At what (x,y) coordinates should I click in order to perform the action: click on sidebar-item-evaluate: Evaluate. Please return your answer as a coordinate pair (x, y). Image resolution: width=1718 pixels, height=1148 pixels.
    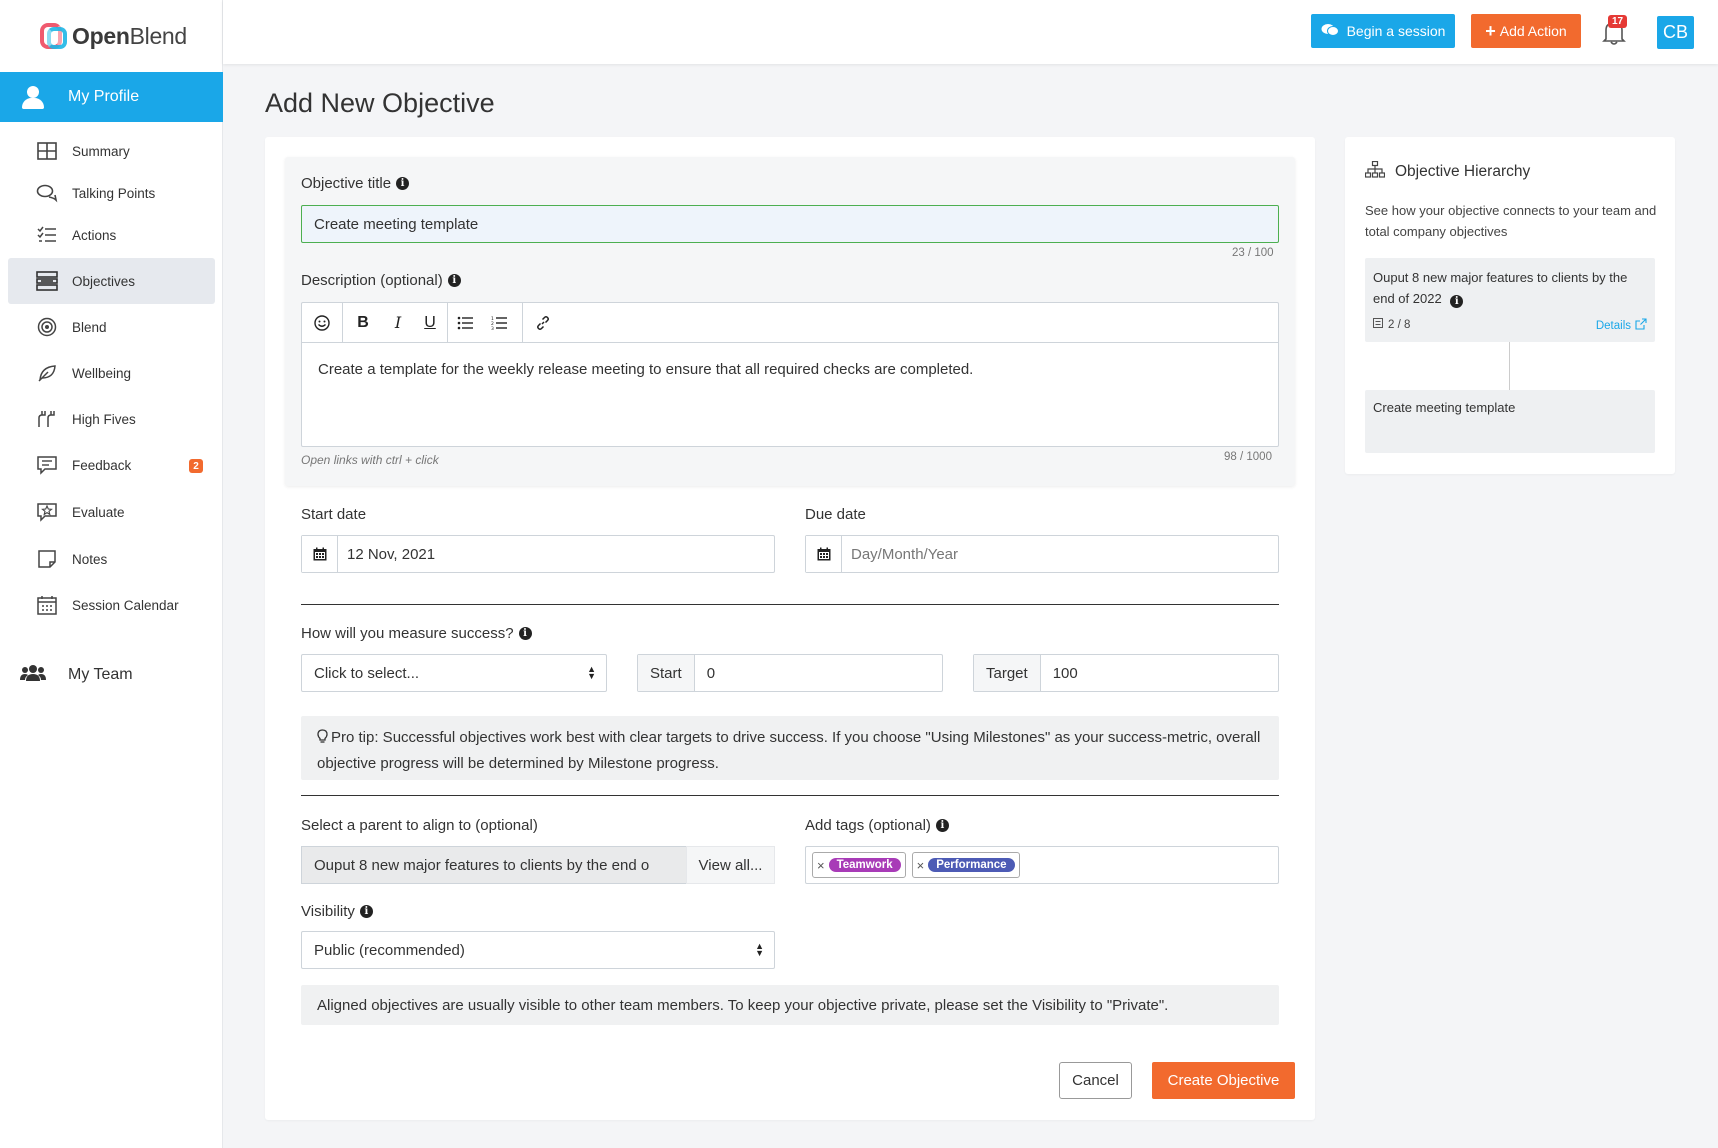
    Looking at the image, I should click on (111, 512).